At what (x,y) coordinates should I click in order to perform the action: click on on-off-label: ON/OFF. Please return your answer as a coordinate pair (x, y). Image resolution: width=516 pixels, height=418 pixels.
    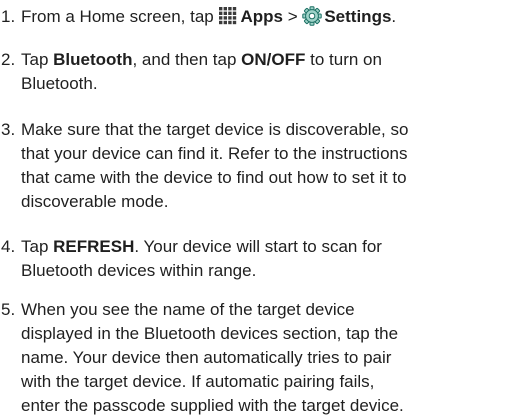
    Looking at the image, I should click on (273, 59).